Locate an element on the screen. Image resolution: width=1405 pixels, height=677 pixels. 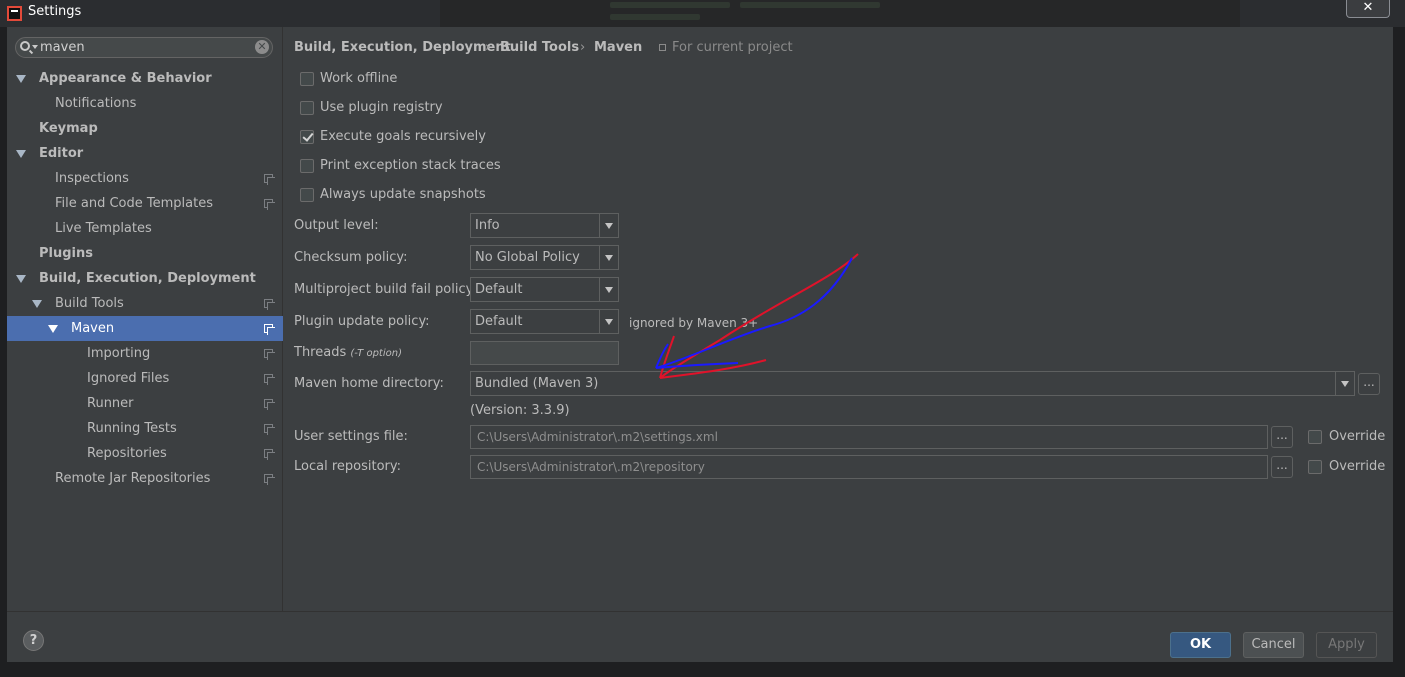
settings-search-field: ✕ is located at coordinates (144, 47).